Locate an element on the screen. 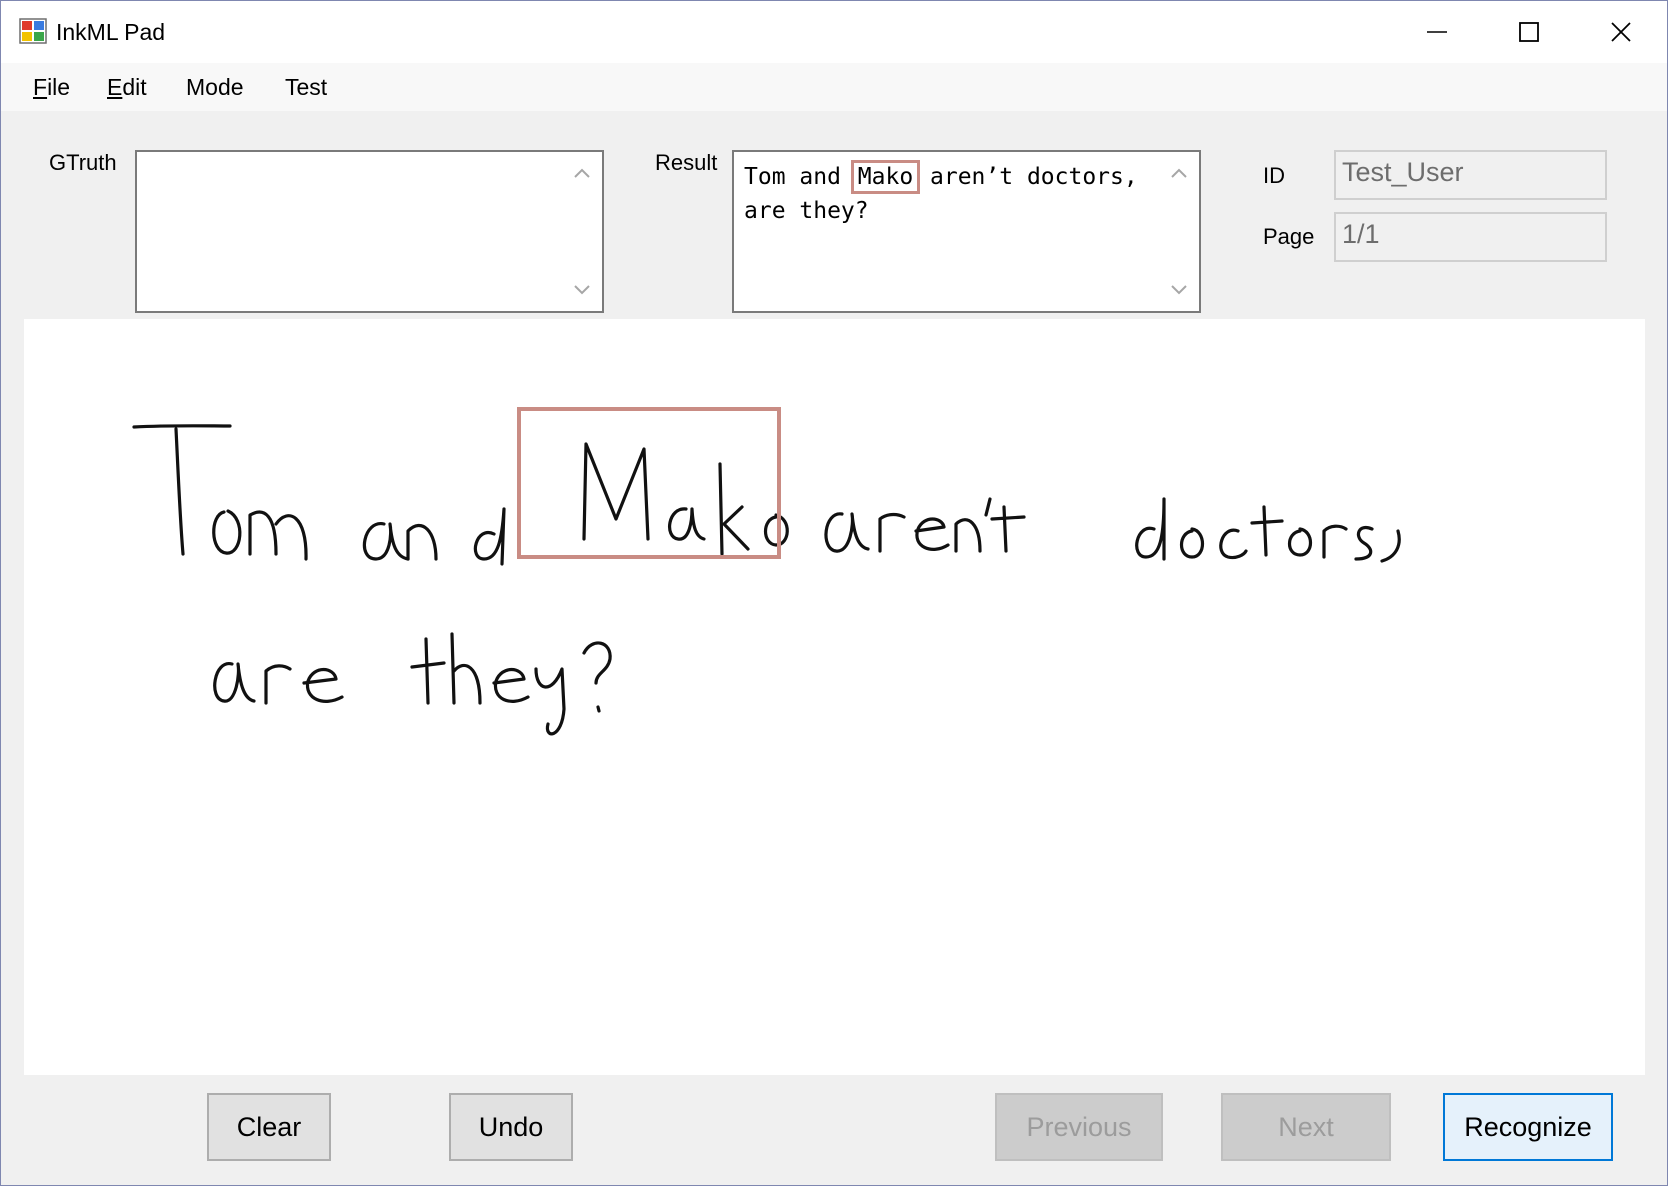 Image resolution: width=1668 pixels, height=1186 pixels. menu-edit: Edit is located at coordinates (127, 87).